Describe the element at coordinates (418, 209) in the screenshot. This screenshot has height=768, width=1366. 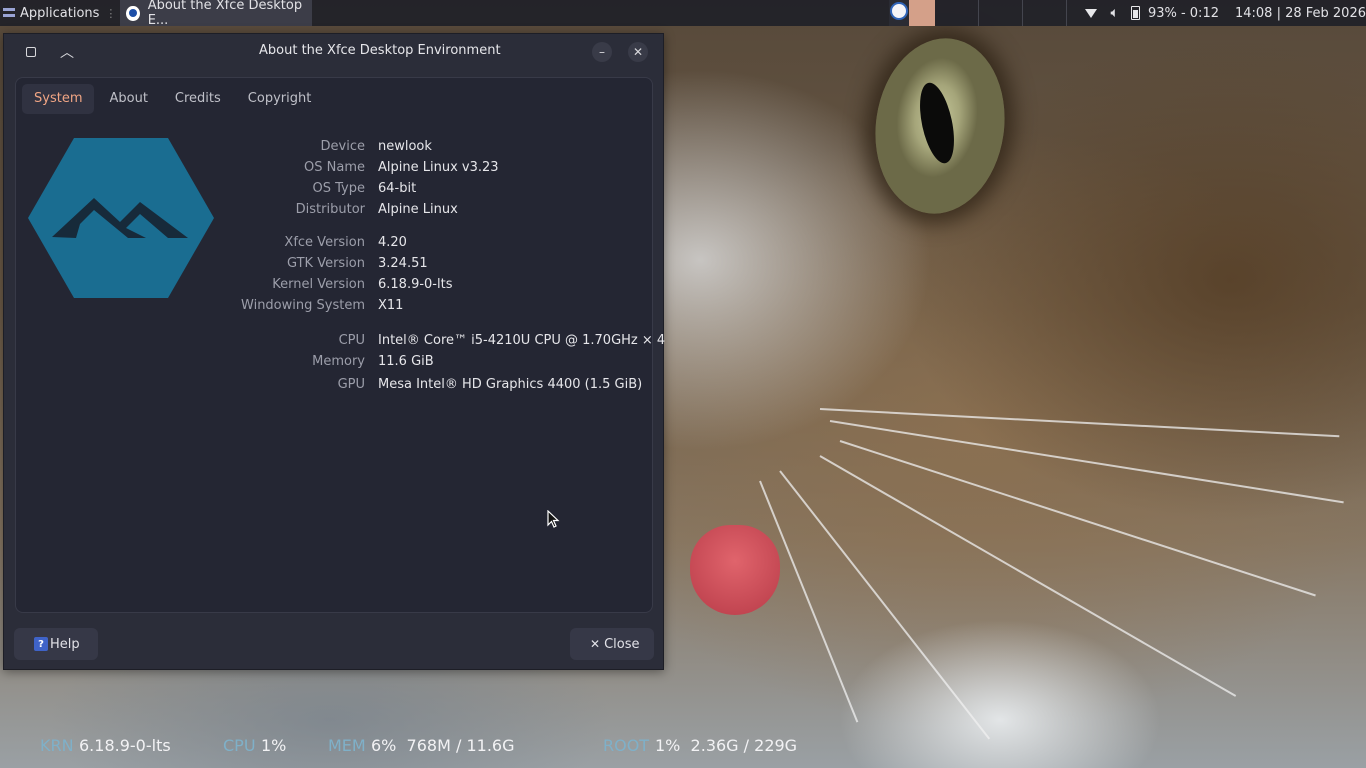
I see `info-value: Alpine Linux` at that location.